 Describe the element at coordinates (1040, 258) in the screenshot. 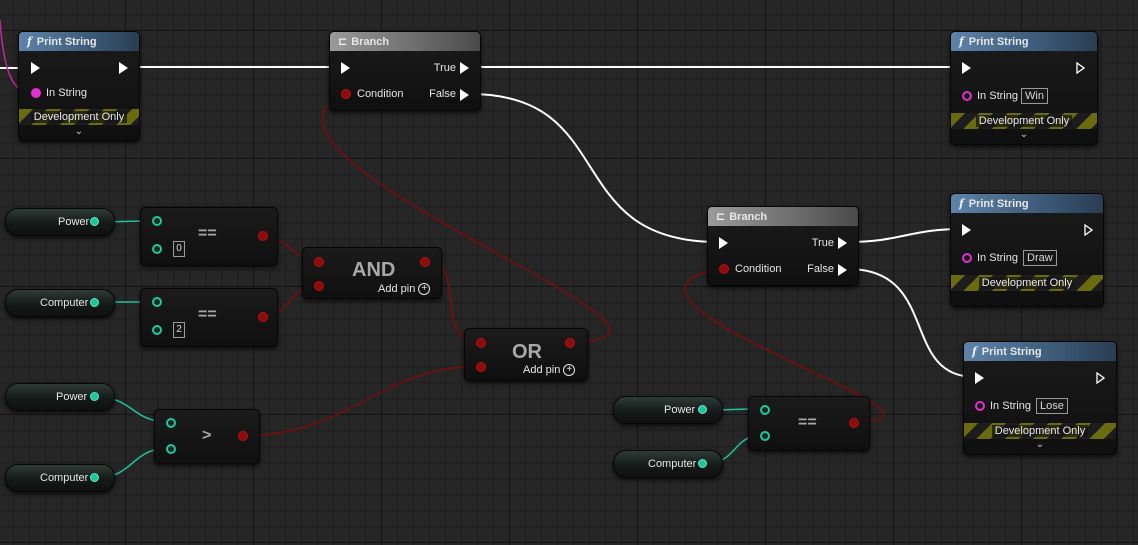

I see `in-string-value: Draw` at that location.